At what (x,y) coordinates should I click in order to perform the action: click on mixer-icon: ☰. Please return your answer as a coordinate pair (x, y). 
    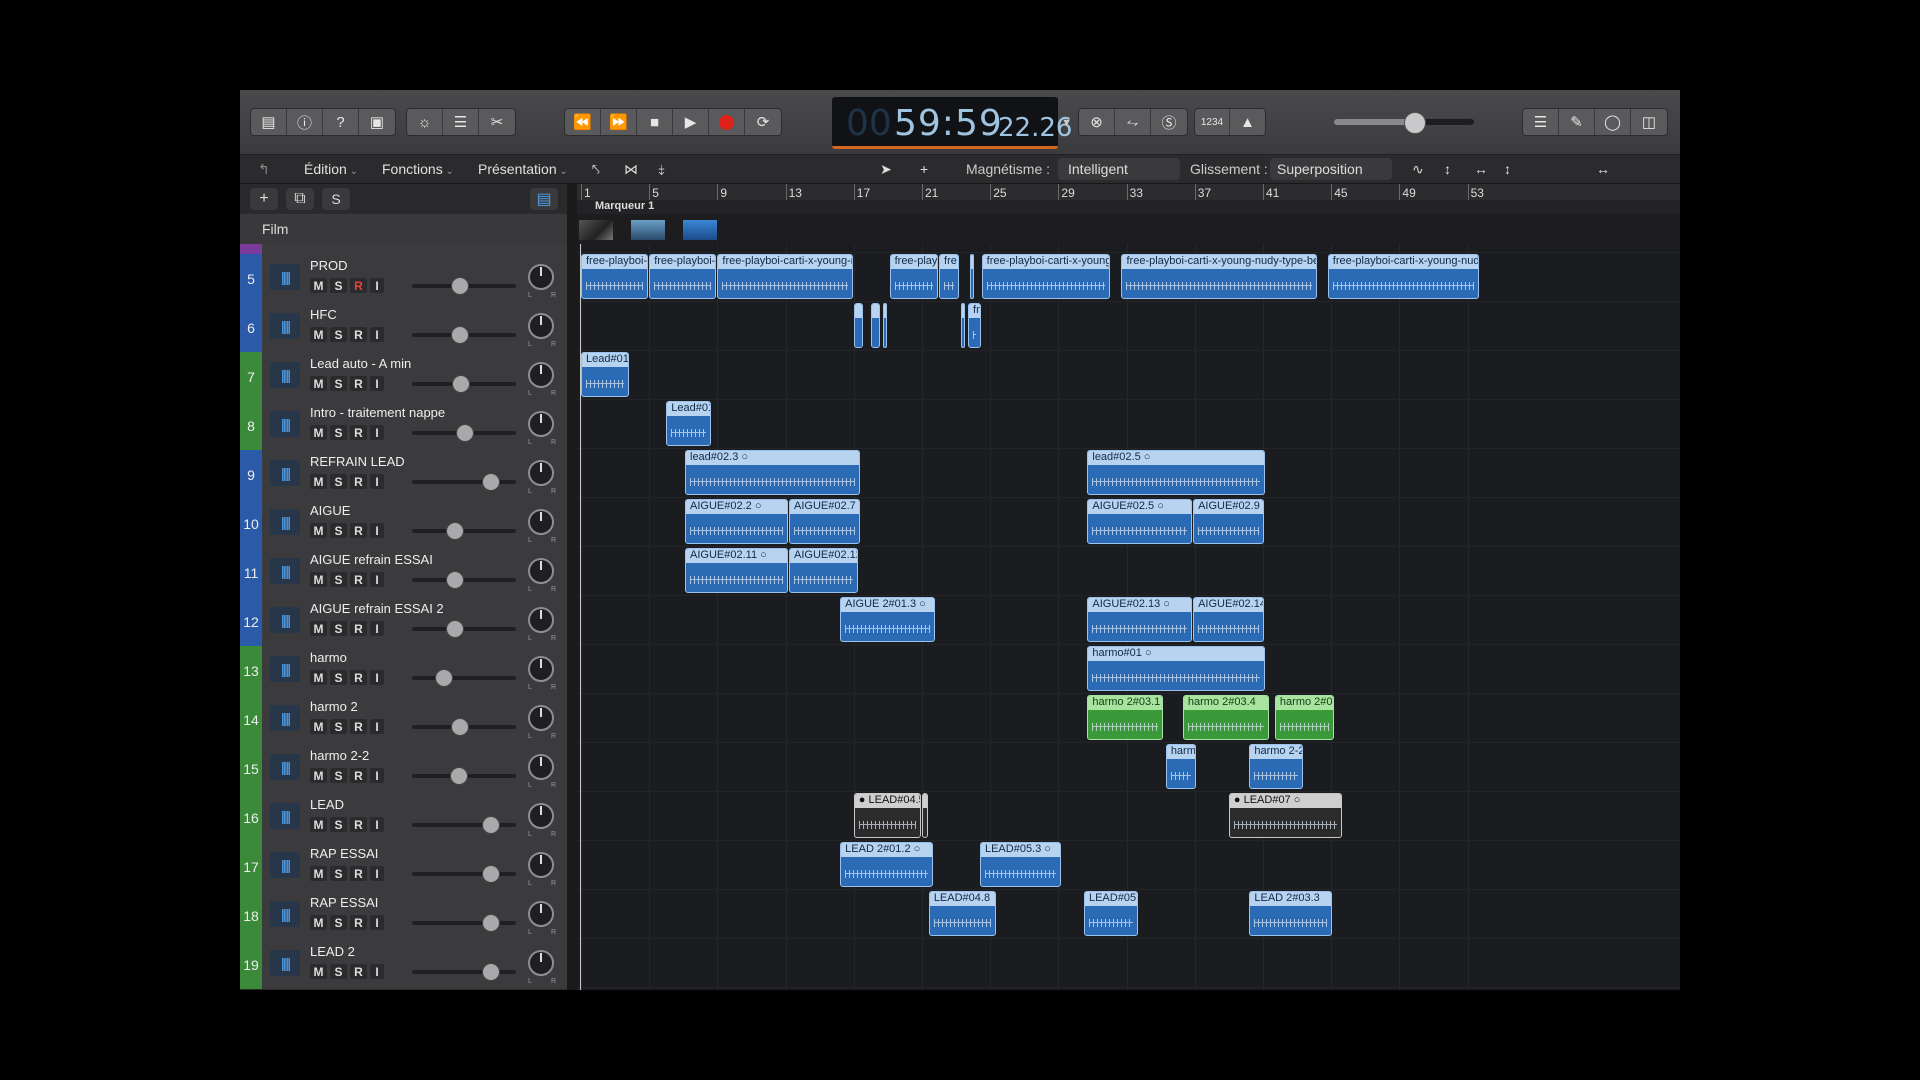
    Looking at the image, I should click on (461, 122).